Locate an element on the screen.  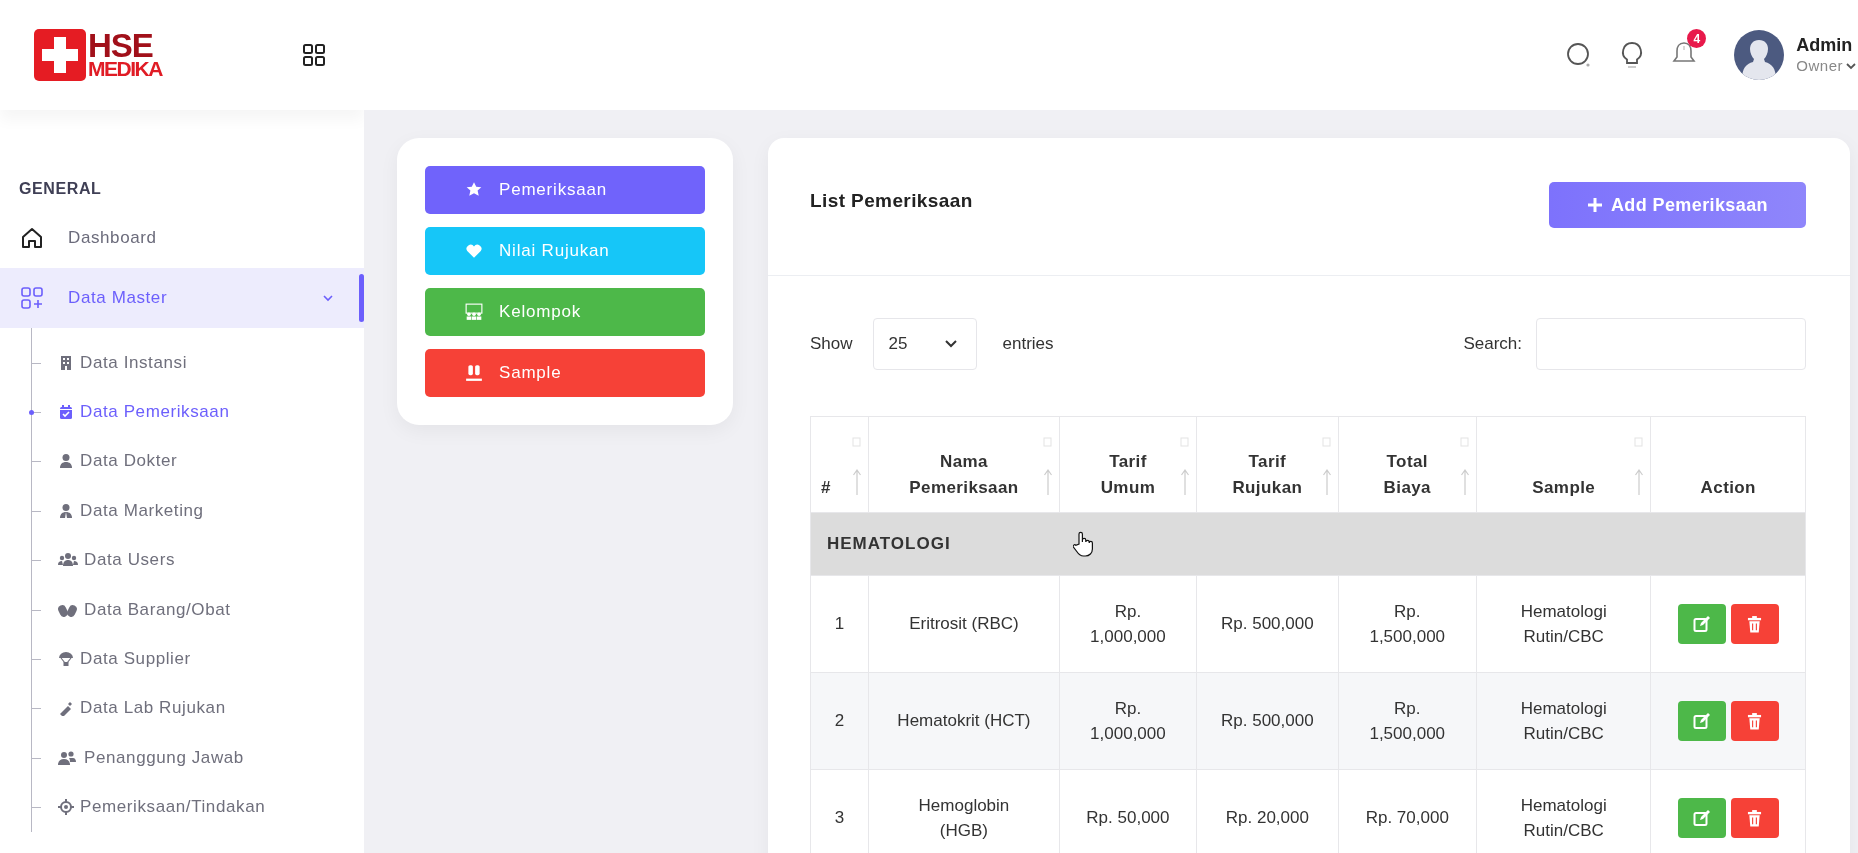
parachute-icon is located at coordinates (66, 659).